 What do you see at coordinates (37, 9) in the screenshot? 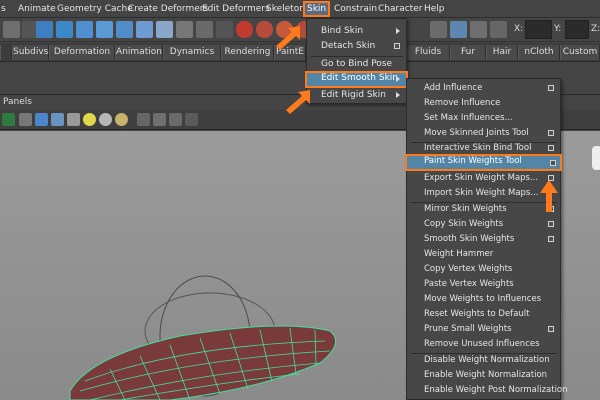
I see `menu-animate: Animate` at bounding box center [37, 9].